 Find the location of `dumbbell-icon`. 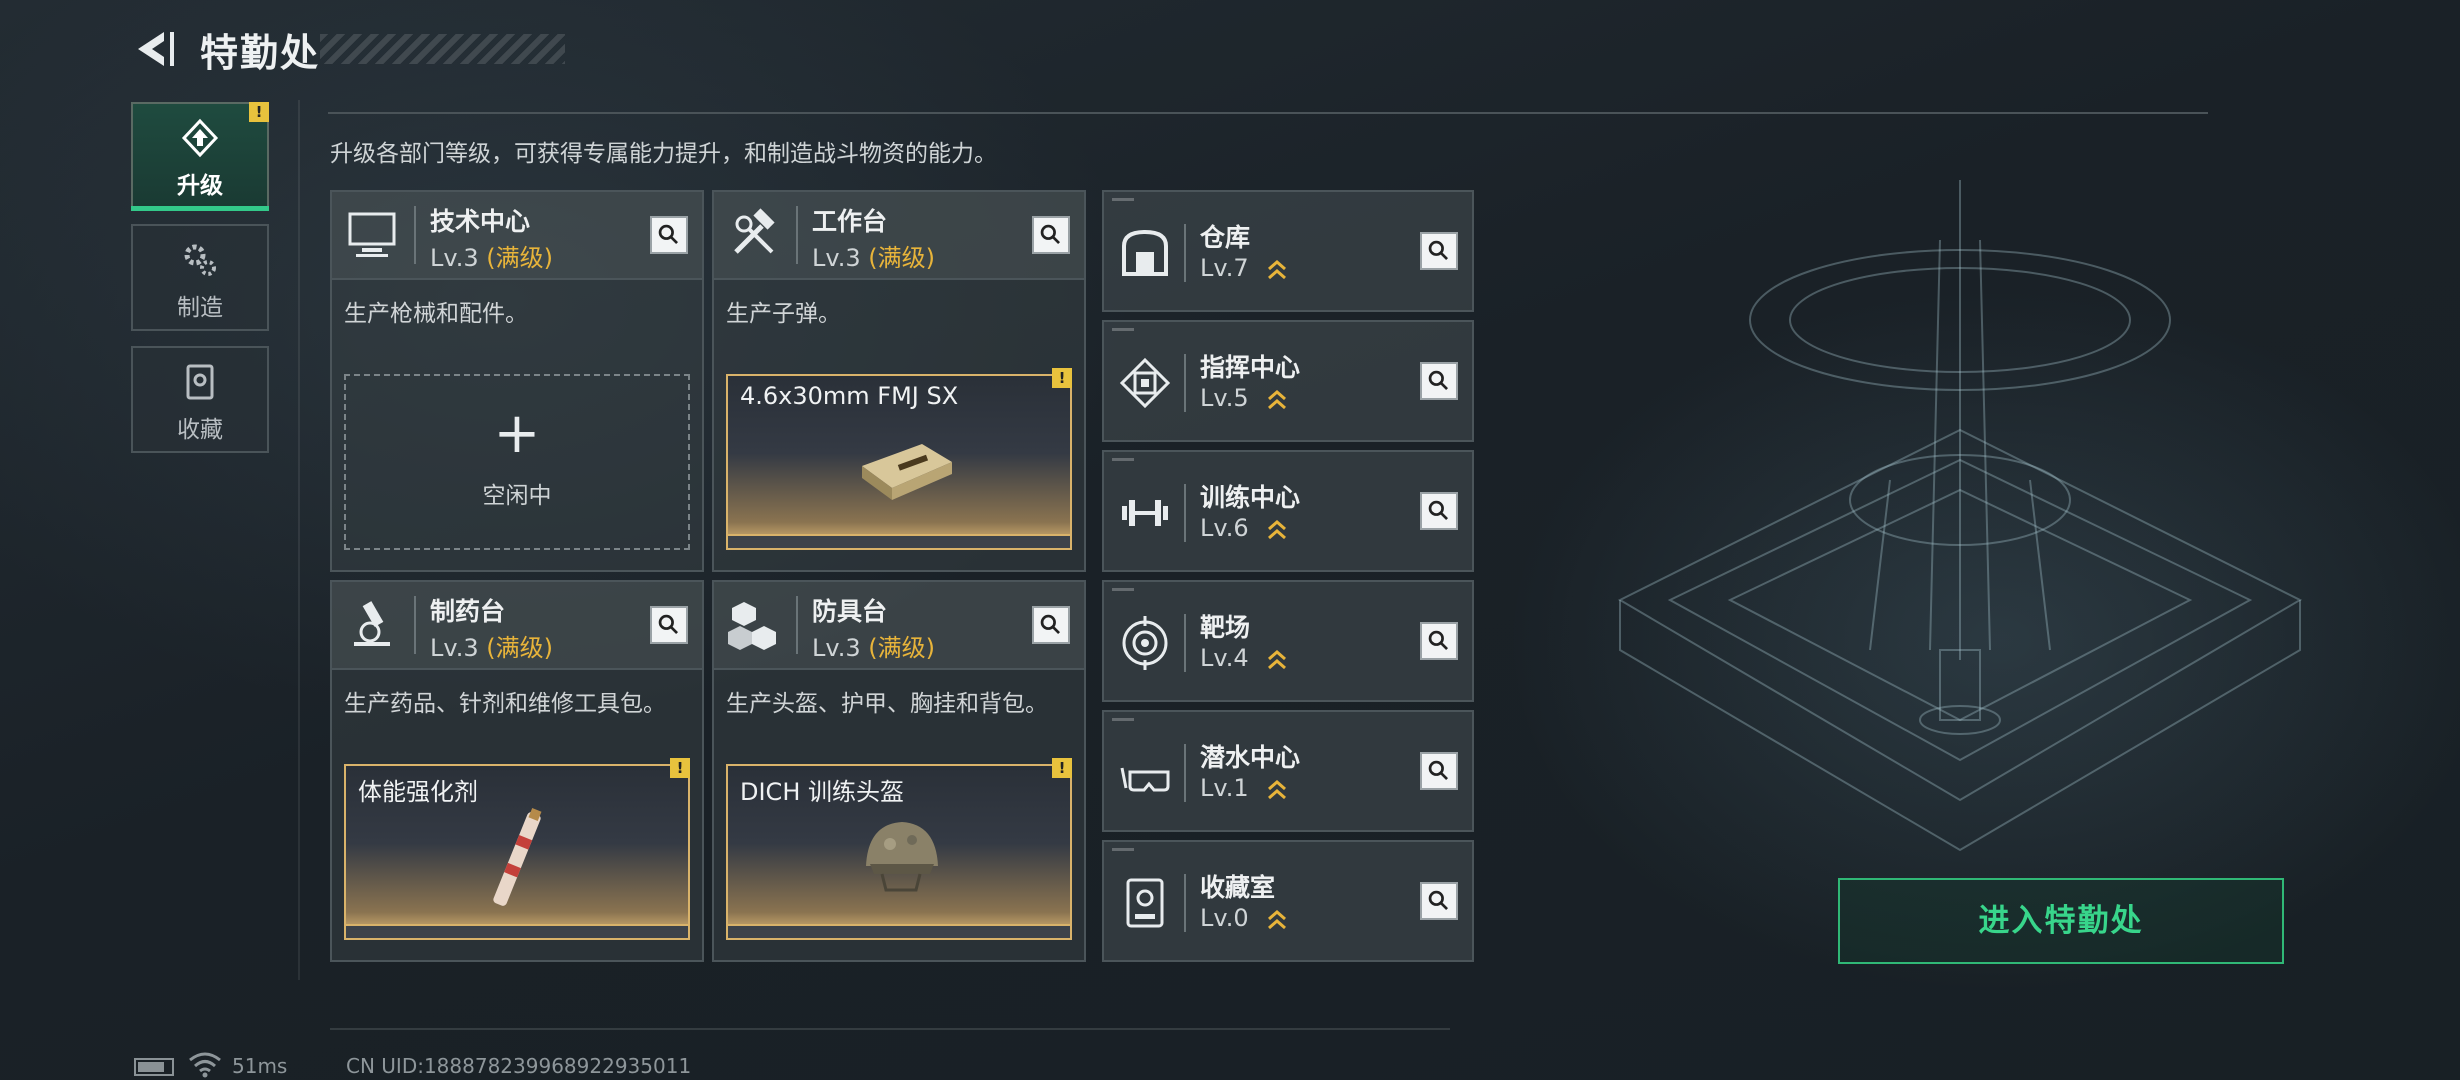

dumbbell-icon is located at coordinates (1145, 513).